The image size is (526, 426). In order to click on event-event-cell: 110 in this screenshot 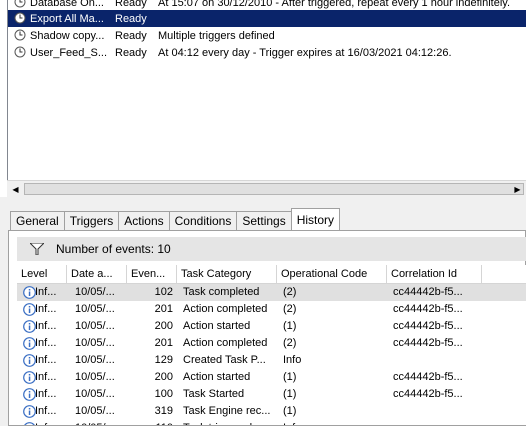, I will do `click(147, 422)`.